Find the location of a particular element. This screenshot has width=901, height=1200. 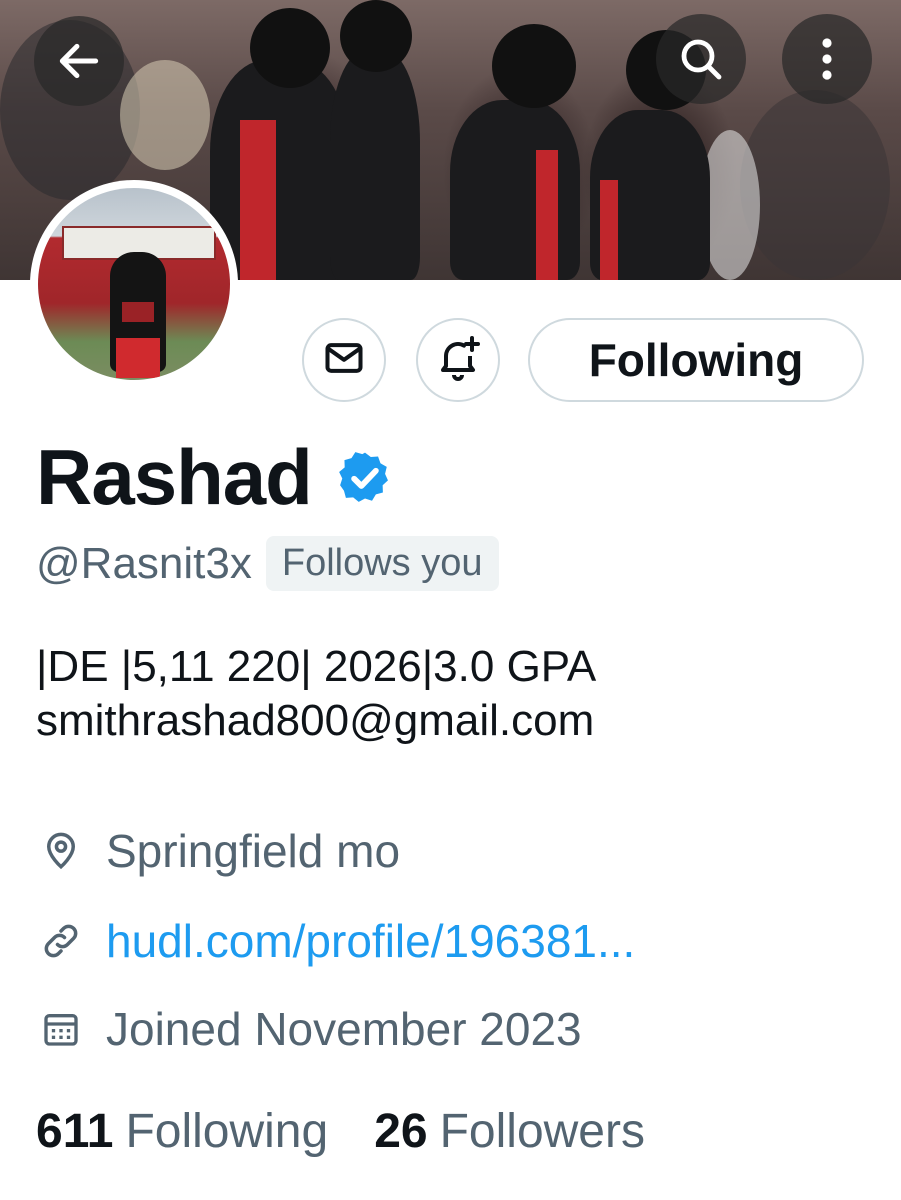

avatar-image is located at coordinates (134, 284).